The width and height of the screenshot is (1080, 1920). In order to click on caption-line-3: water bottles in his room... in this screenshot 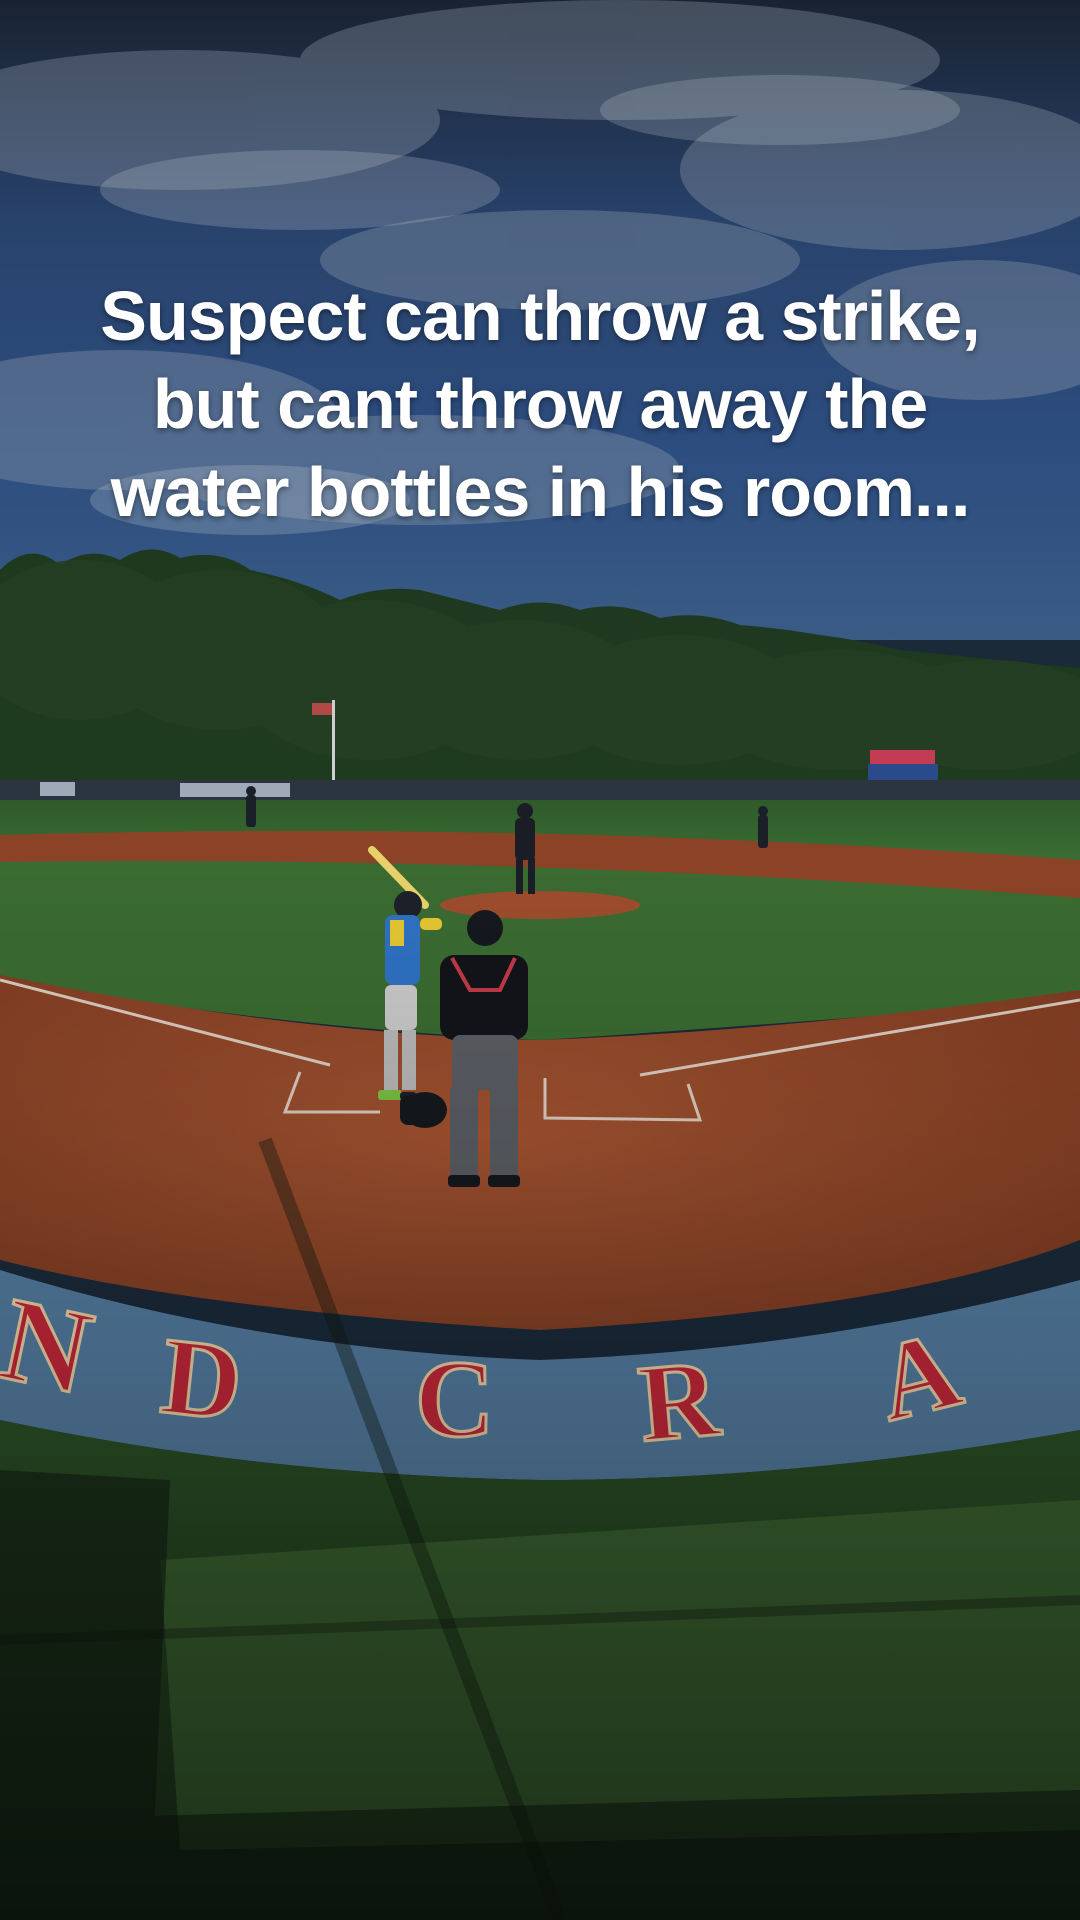, I will do `click(540, 492)`.